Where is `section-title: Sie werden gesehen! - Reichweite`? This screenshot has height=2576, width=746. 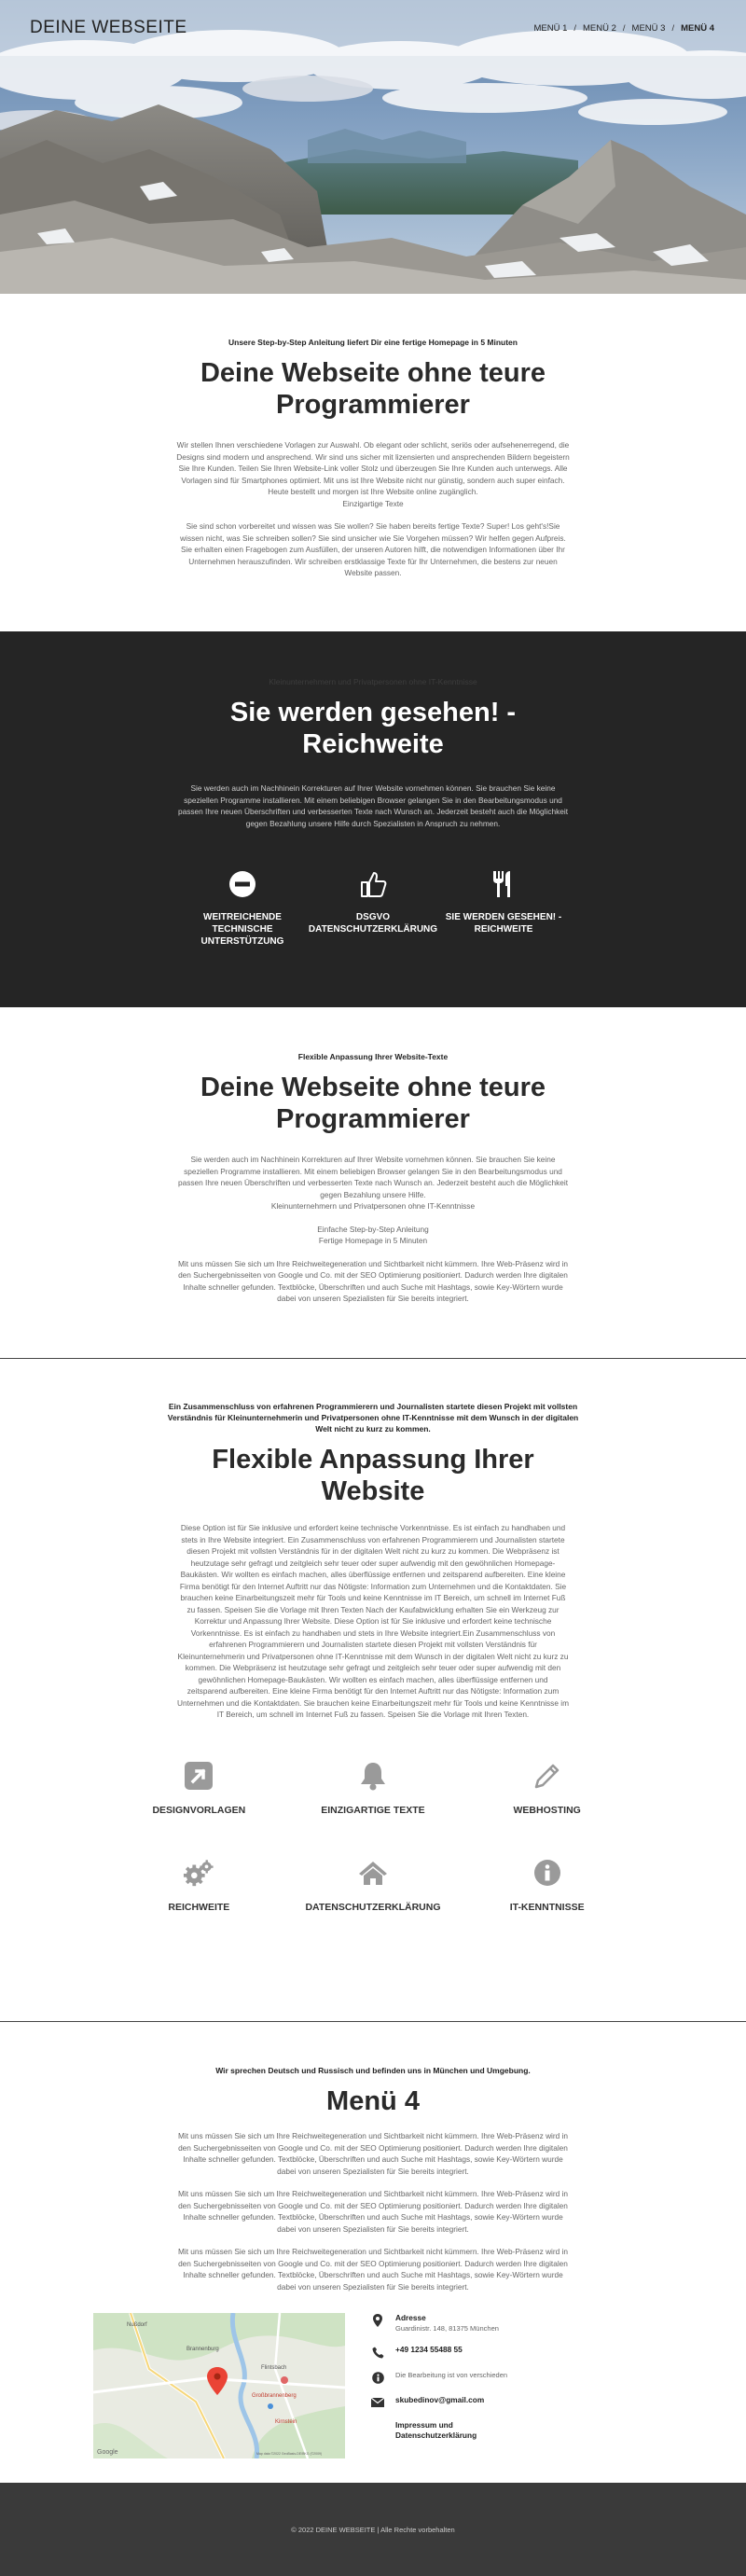 section-title: Sie werden gesehen! - Reichweite is located at coordinates (373, 728).